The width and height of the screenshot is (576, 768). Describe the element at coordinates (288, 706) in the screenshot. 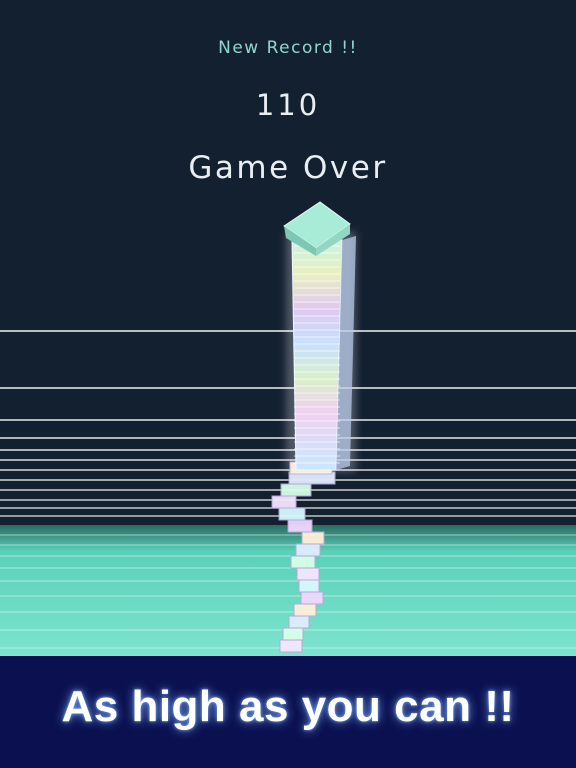

I see `promo-slogan: As high as you can !!` at that location.